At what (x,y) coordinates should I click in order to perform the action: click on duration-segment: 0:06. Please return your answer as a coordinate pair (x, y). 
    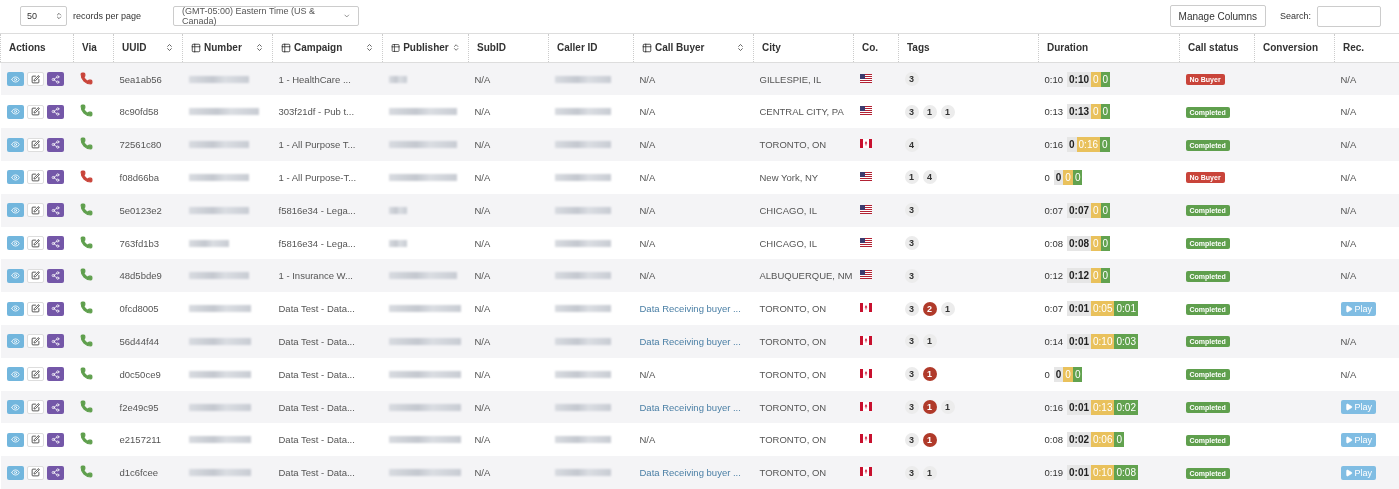
    Looking at the image, I should click on (1103, 440).